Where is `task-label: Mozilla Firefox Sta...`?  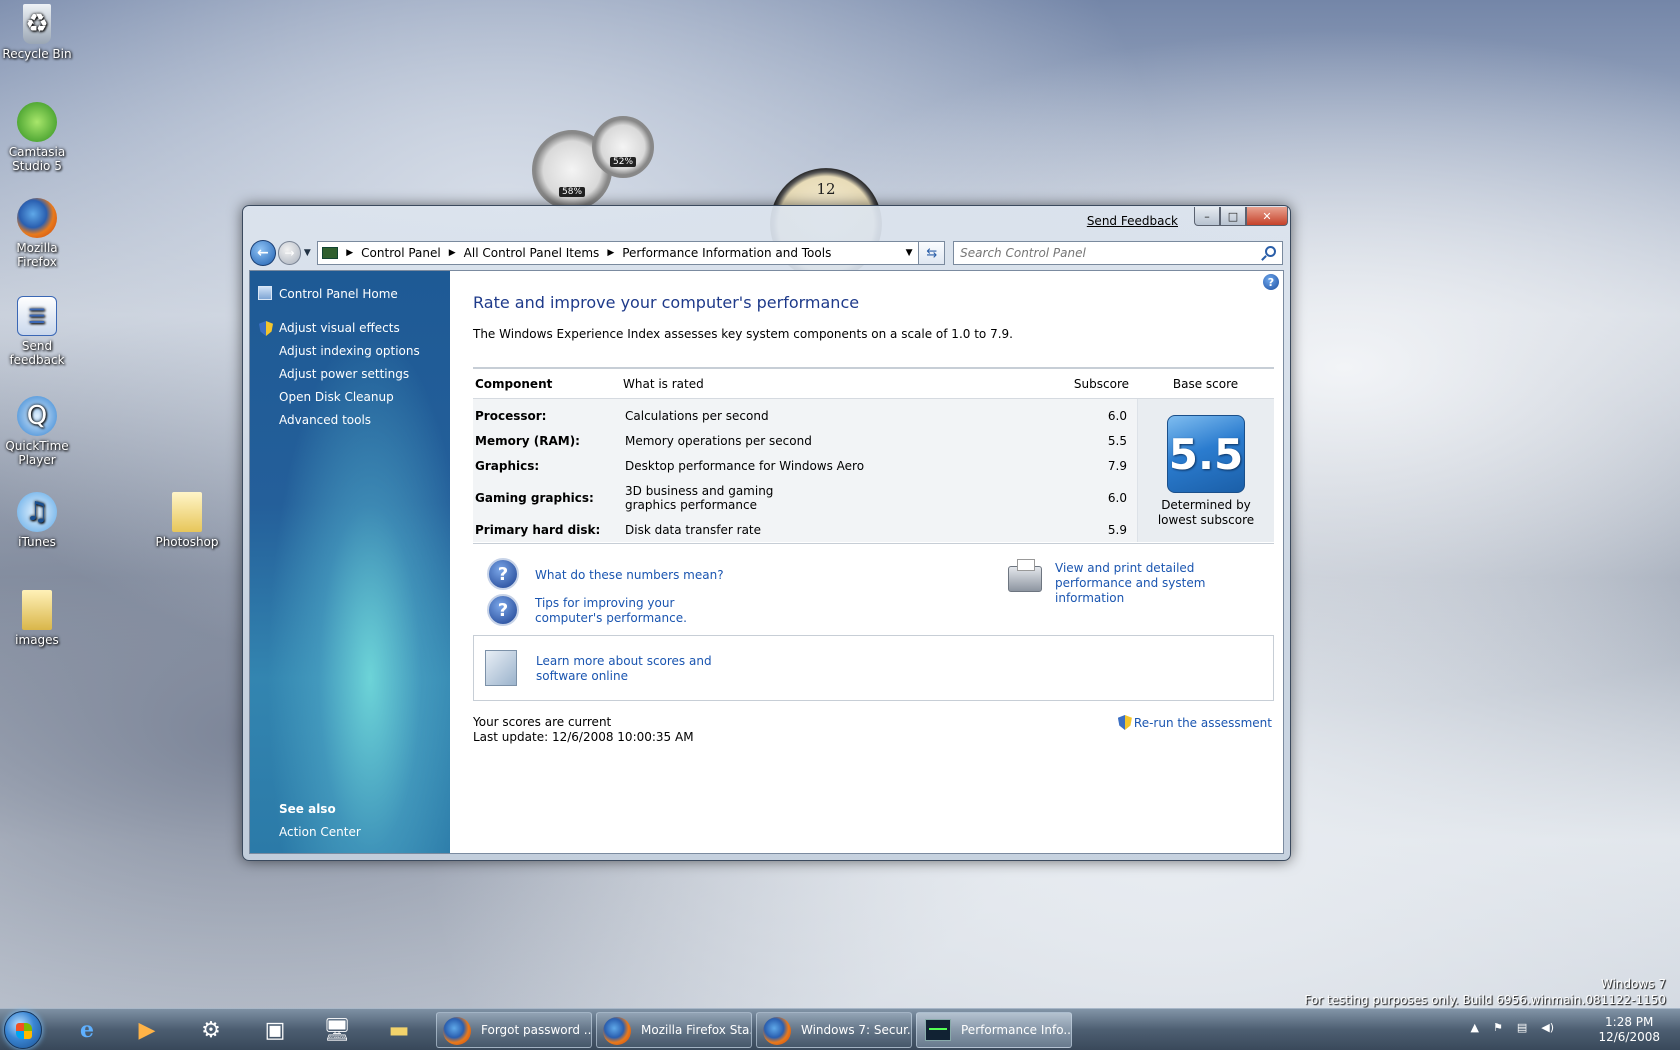 task-label: Mozilla Firefox Sta... is located at coordinates (696, 1030).